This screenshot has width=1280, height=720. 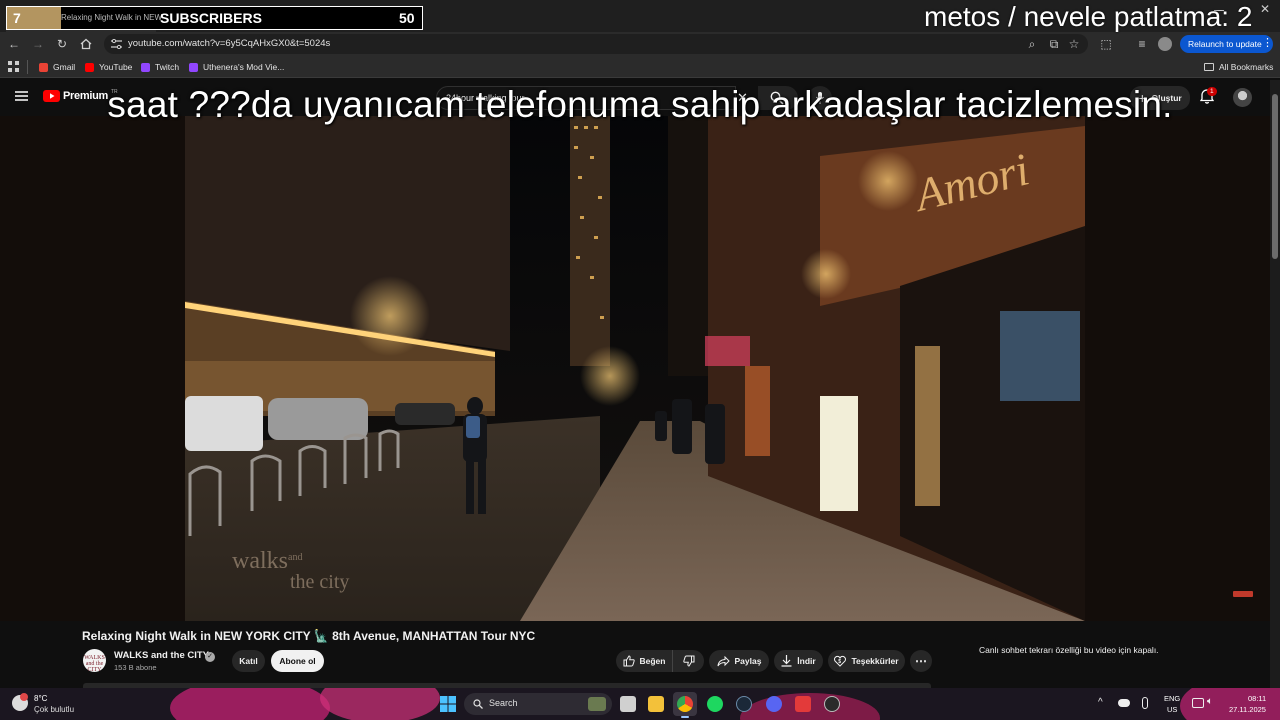 I want to click on subscriber-widget-tab-title: Relaxing Night Walk in NEW, so click(x=112, y=17).